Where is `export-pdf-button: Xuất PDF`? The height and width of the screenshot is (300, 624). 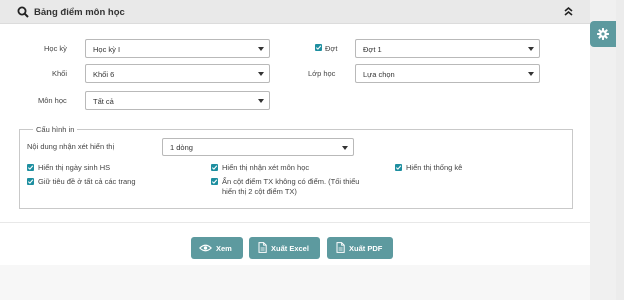 export-pdf-button: Xuất PDF is located at coordinates (360, 248).